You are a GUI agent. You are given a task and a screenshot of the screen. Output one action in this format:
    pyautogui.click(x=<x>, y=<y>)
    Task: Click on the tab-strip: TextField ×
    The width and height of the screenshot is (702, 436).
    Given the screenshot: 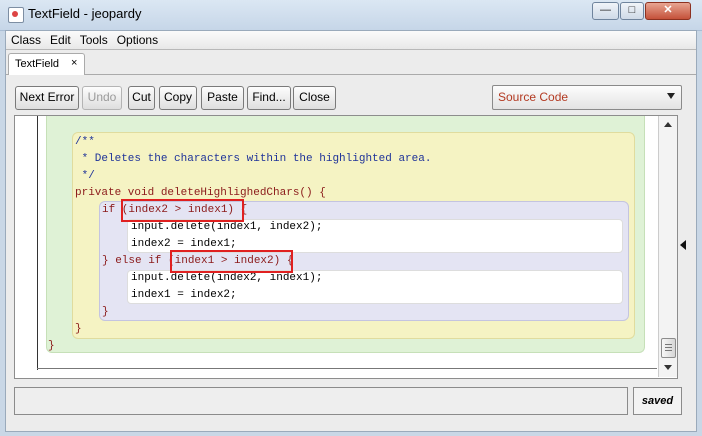 What is the action you would take?
    pyautogui.click(x=351, y=62)
    